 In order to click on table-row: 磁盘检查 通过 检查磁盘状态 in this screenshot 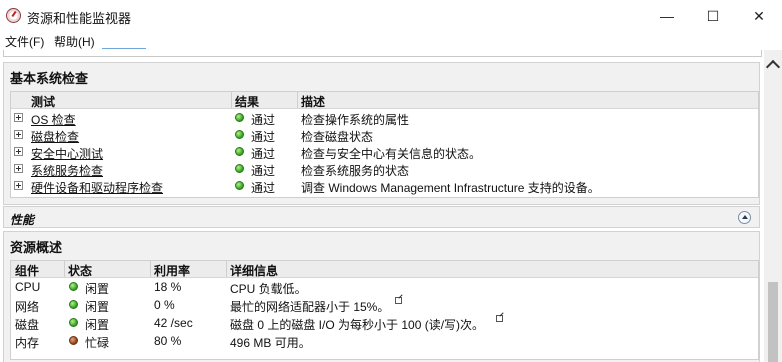, I will do `click(384, 135)`.